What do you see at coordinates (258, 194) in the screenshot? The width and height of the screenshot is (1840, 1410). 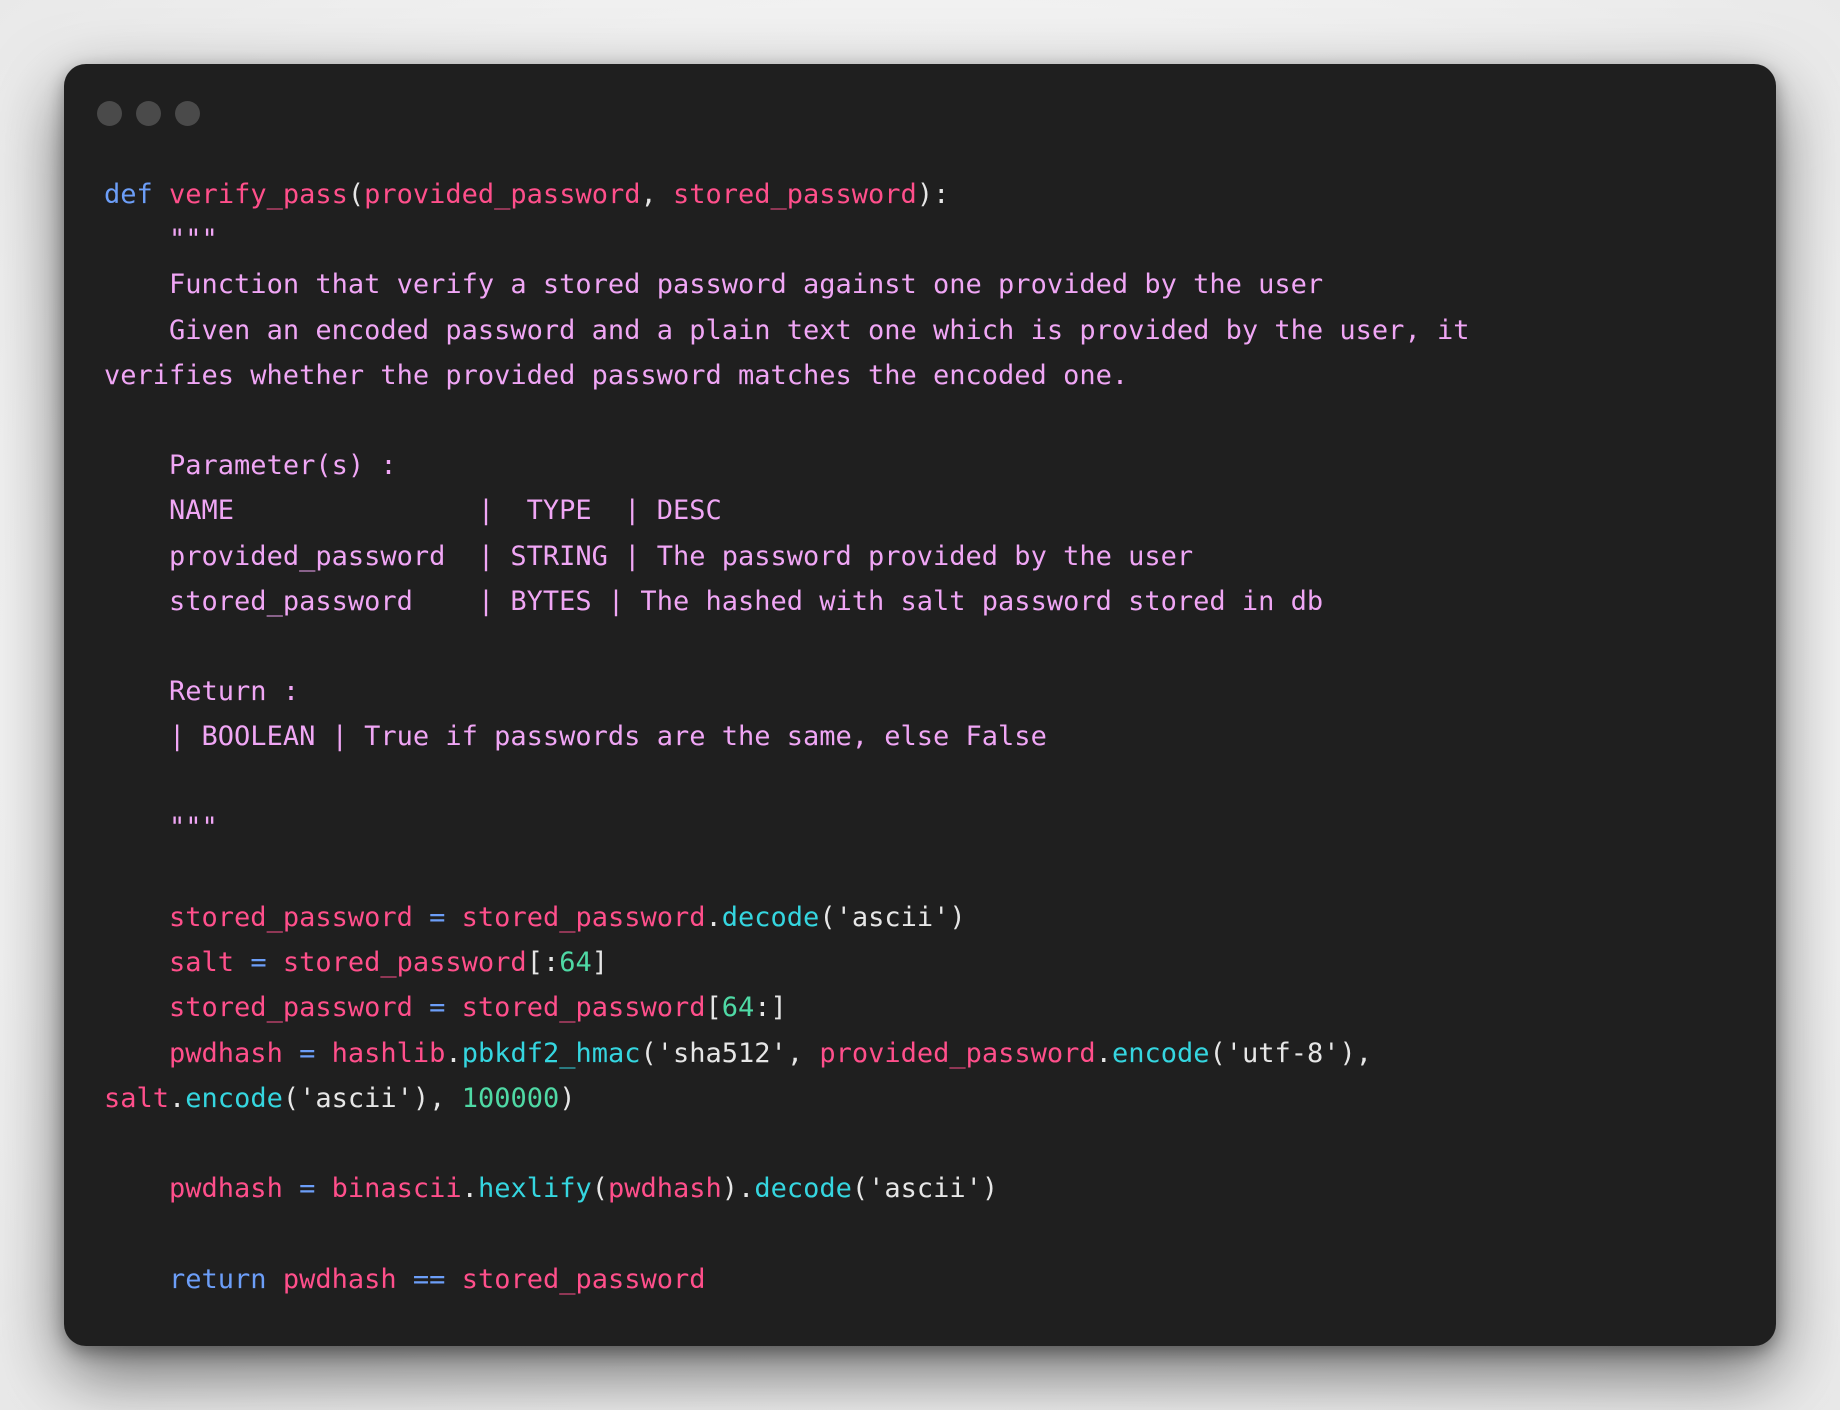 I see `function-name: verify_pass` at bounding box center [258, 194].